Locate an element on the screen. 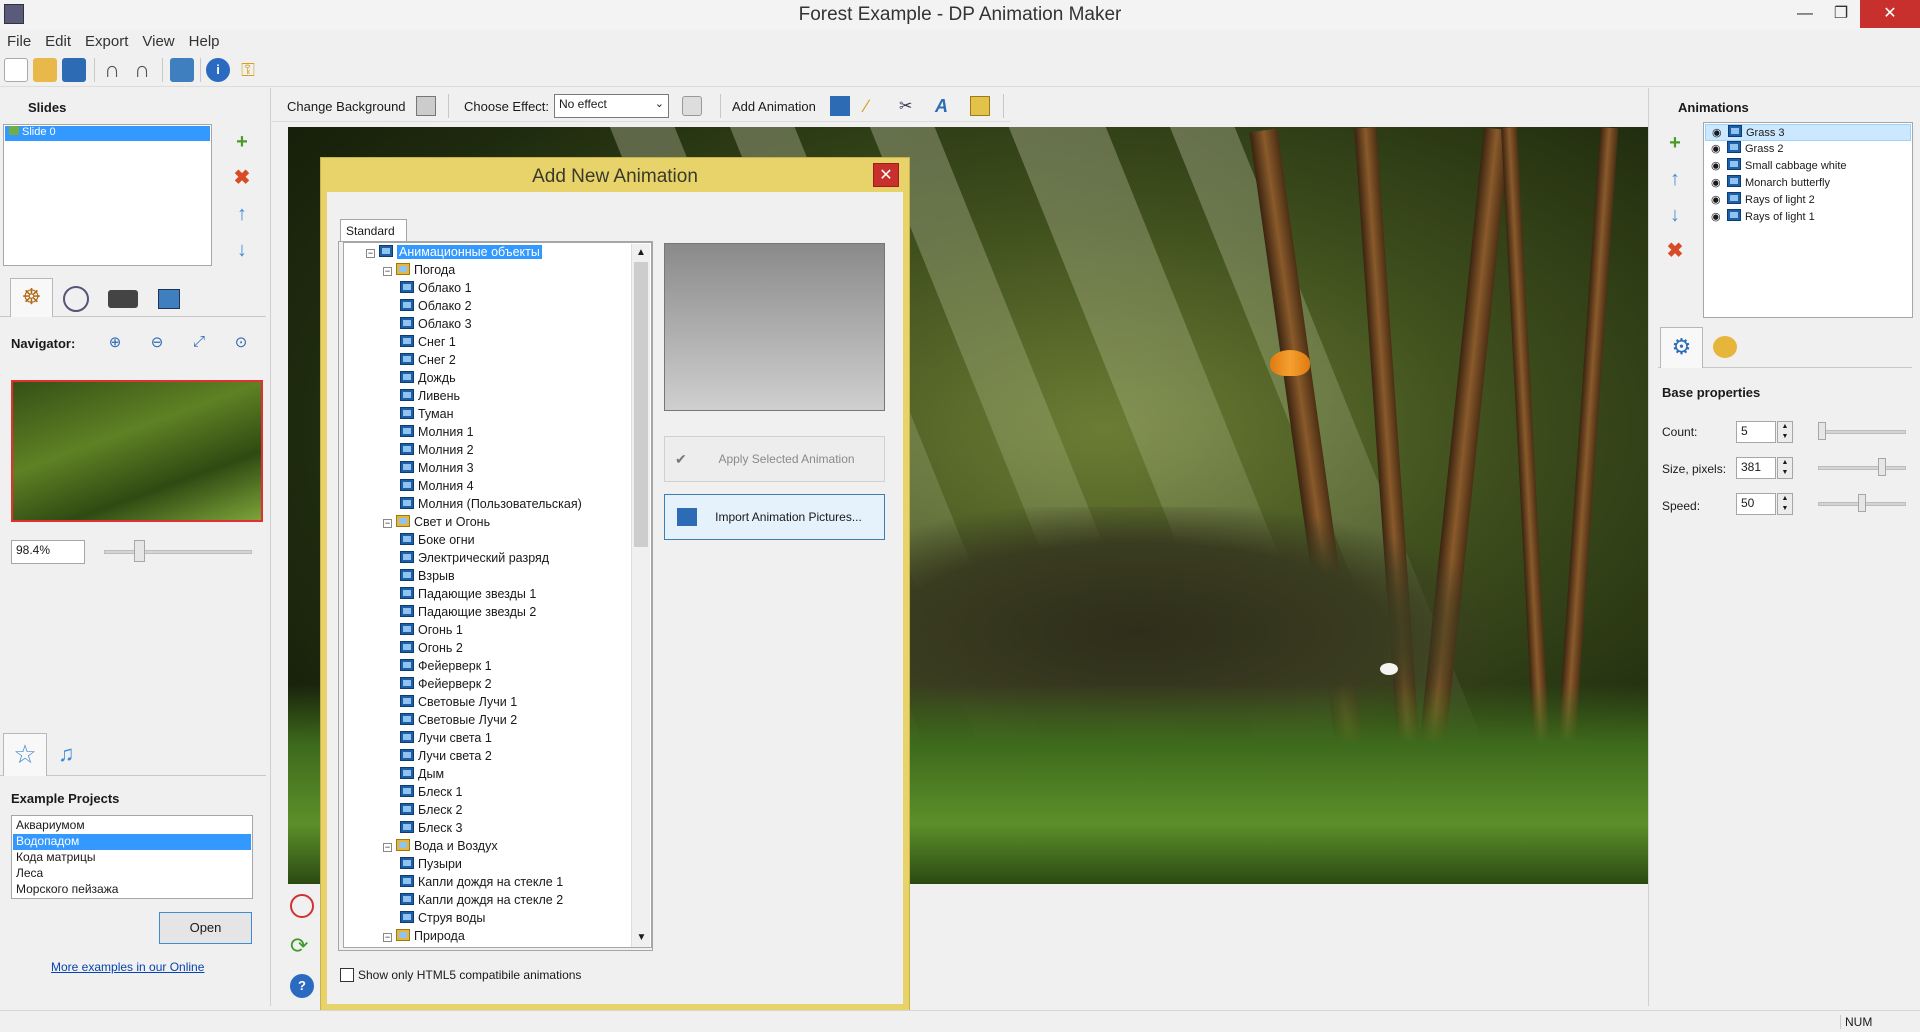 This screenshot has height=1032, width=1920. count-slider-thumb is located at coordinates (1822, 431).